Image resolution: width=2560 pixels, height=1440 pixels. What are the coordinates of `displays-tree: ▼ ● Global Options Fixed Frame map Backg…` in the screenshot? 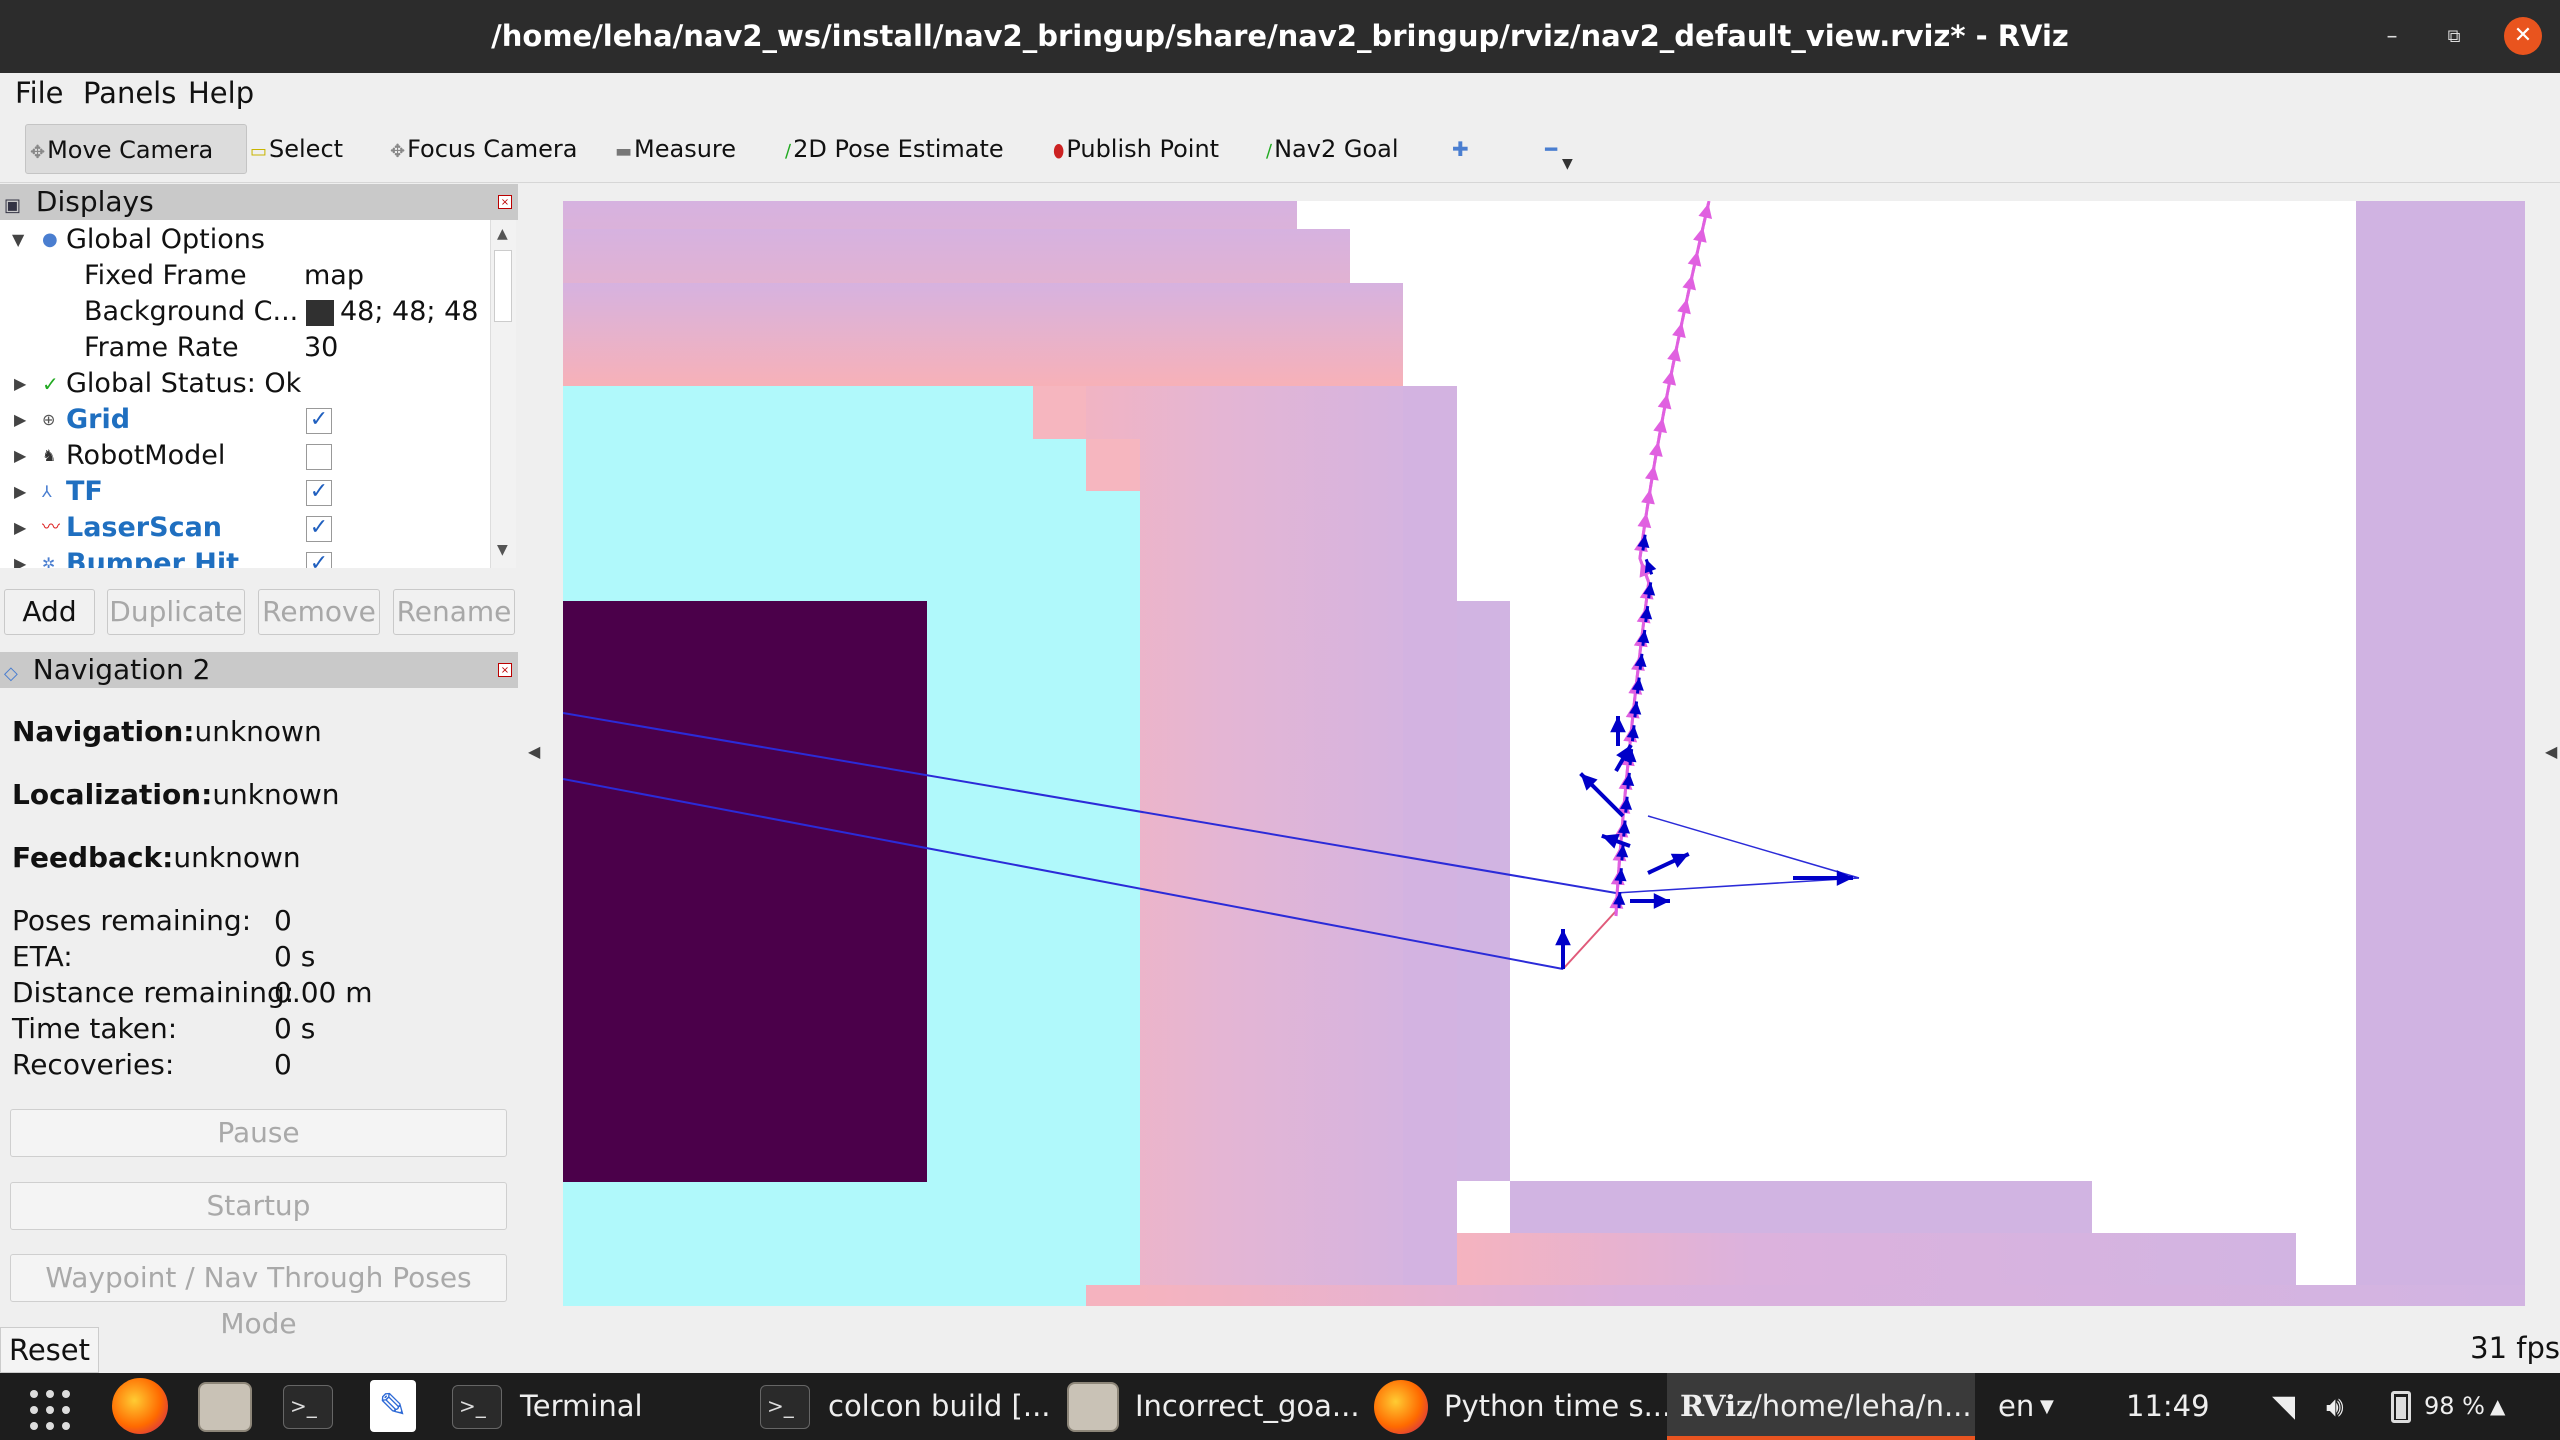 It's located at (258, 394).